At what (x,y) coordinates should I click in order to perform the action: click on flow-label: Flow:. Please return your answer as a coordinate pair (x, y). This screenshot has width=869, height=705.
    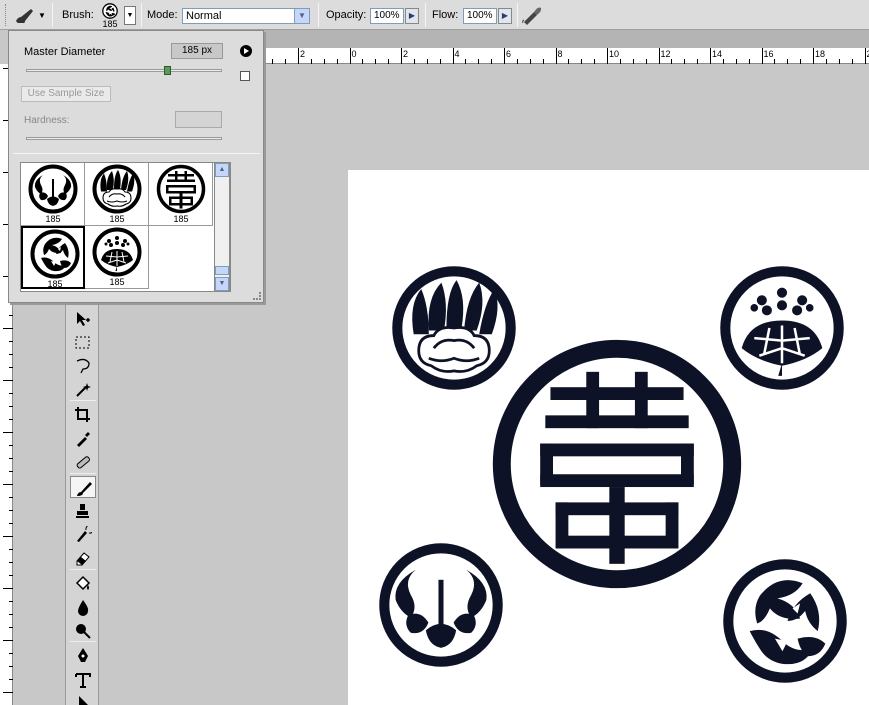
    Looking at the image, I should click on (445, 15).